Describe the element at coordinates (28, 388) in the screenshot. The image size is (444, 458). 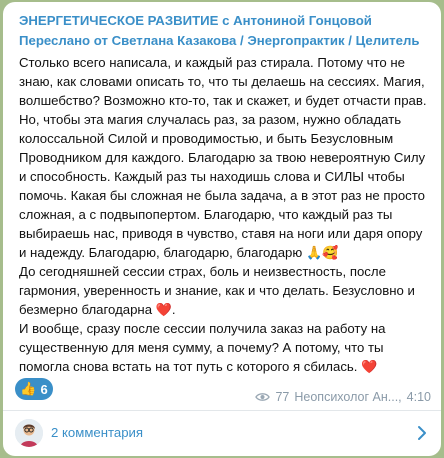
I see `thumbs-up-icon: 👍` at that location.